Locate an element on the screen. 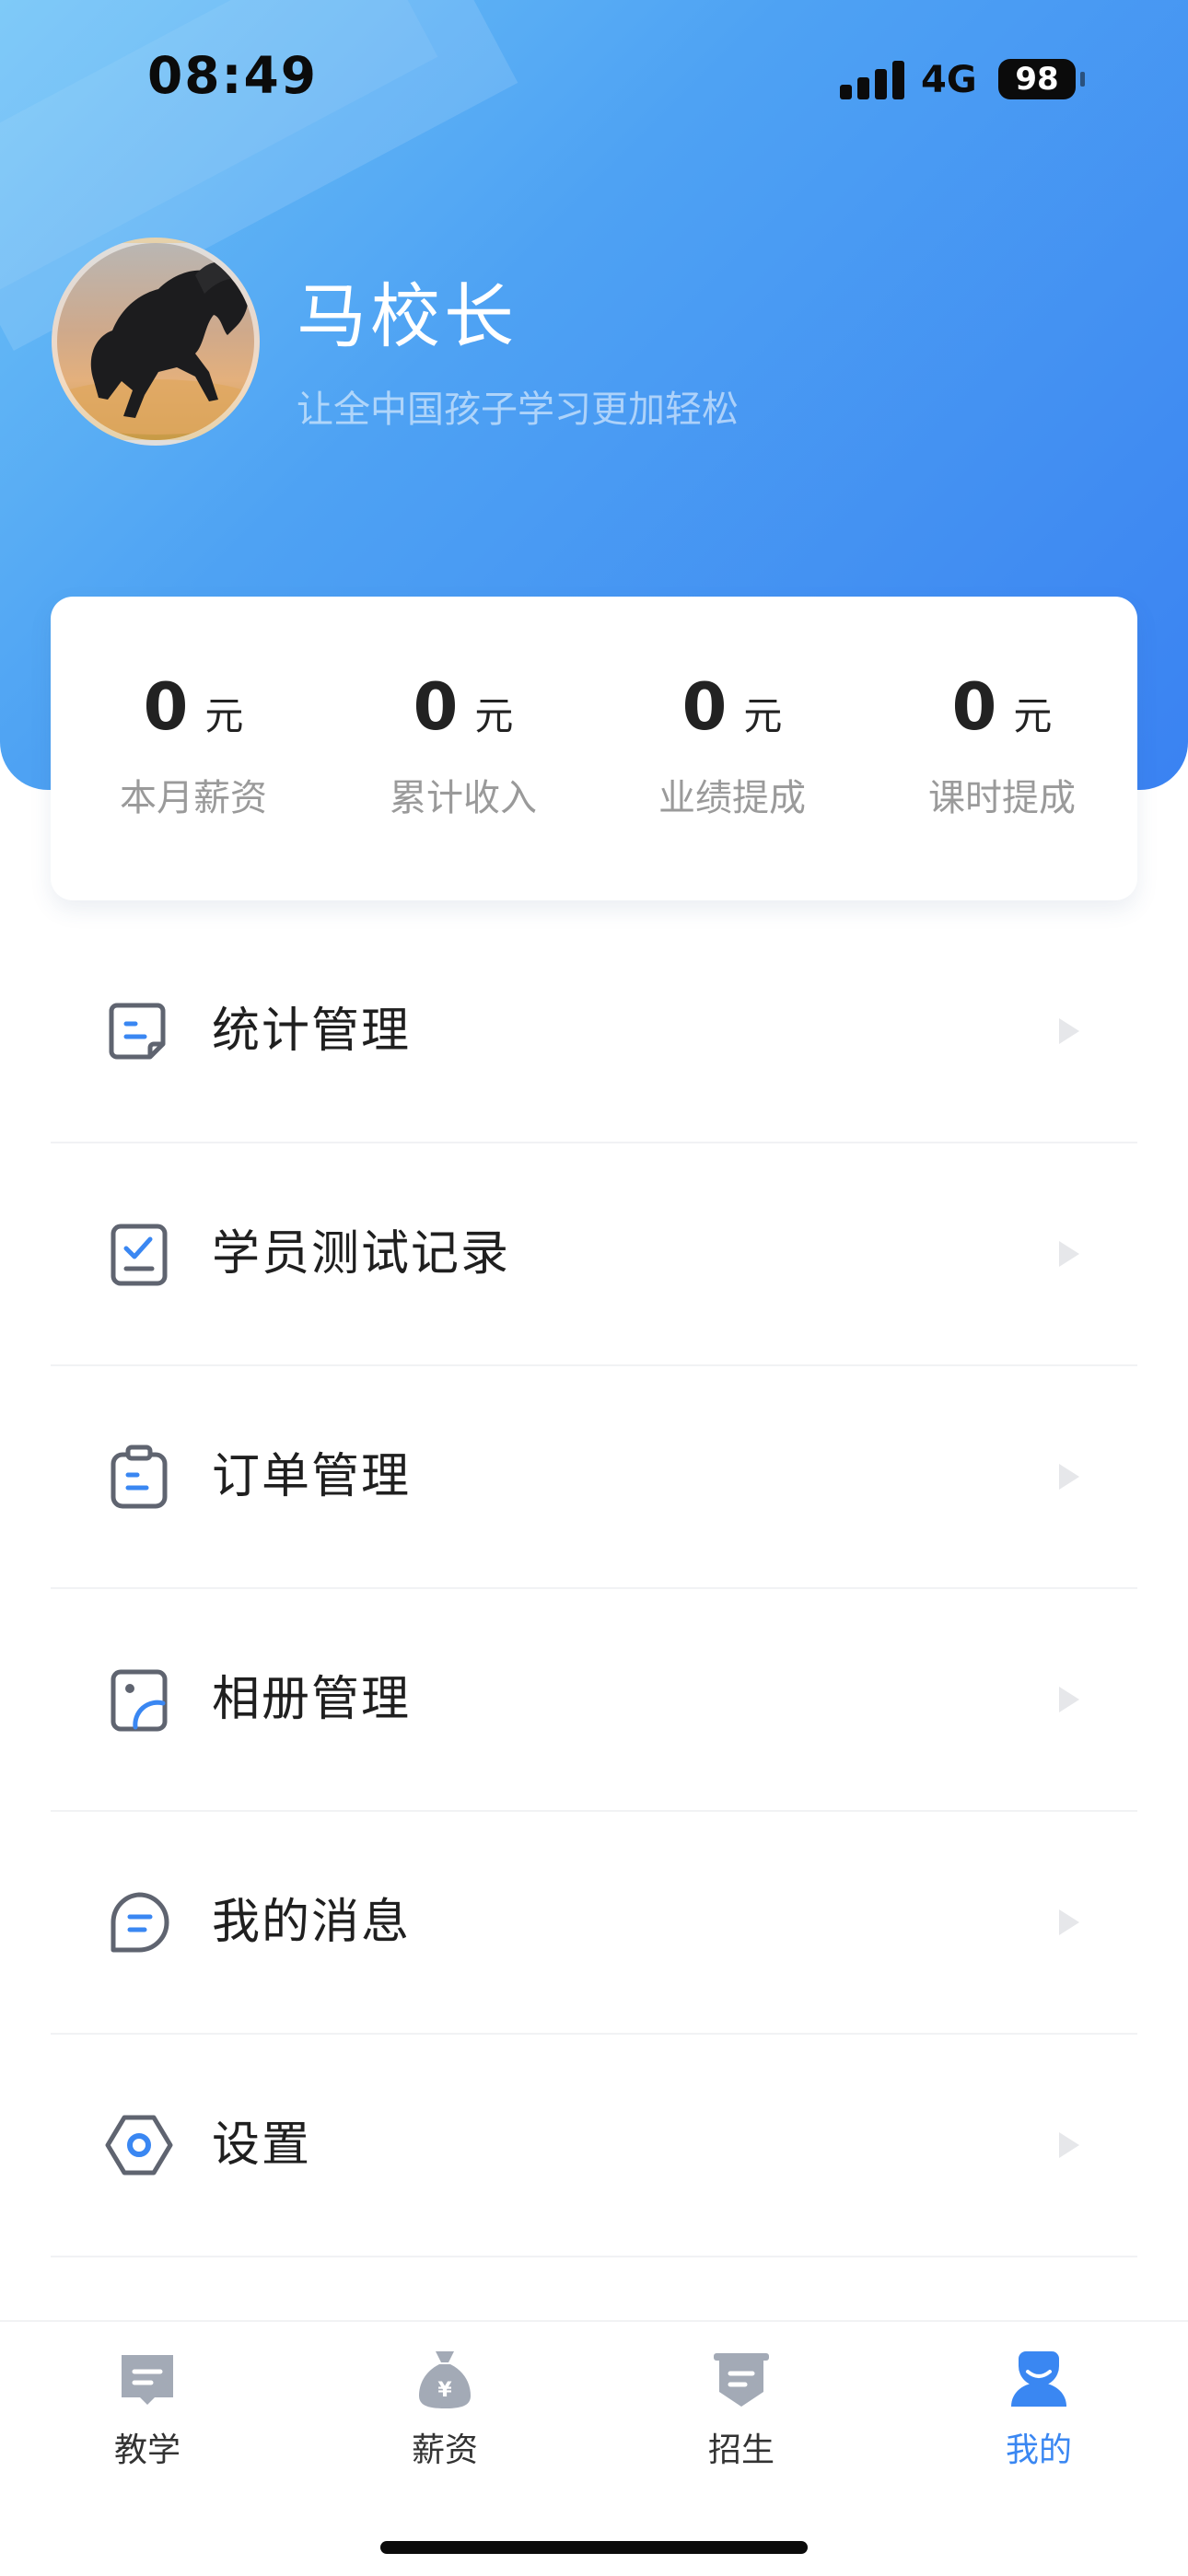 Image resolution: width=1188 pixels, height=2576 pixels. money-bag-icon: ¥ is located at coordinates (445, 2379).